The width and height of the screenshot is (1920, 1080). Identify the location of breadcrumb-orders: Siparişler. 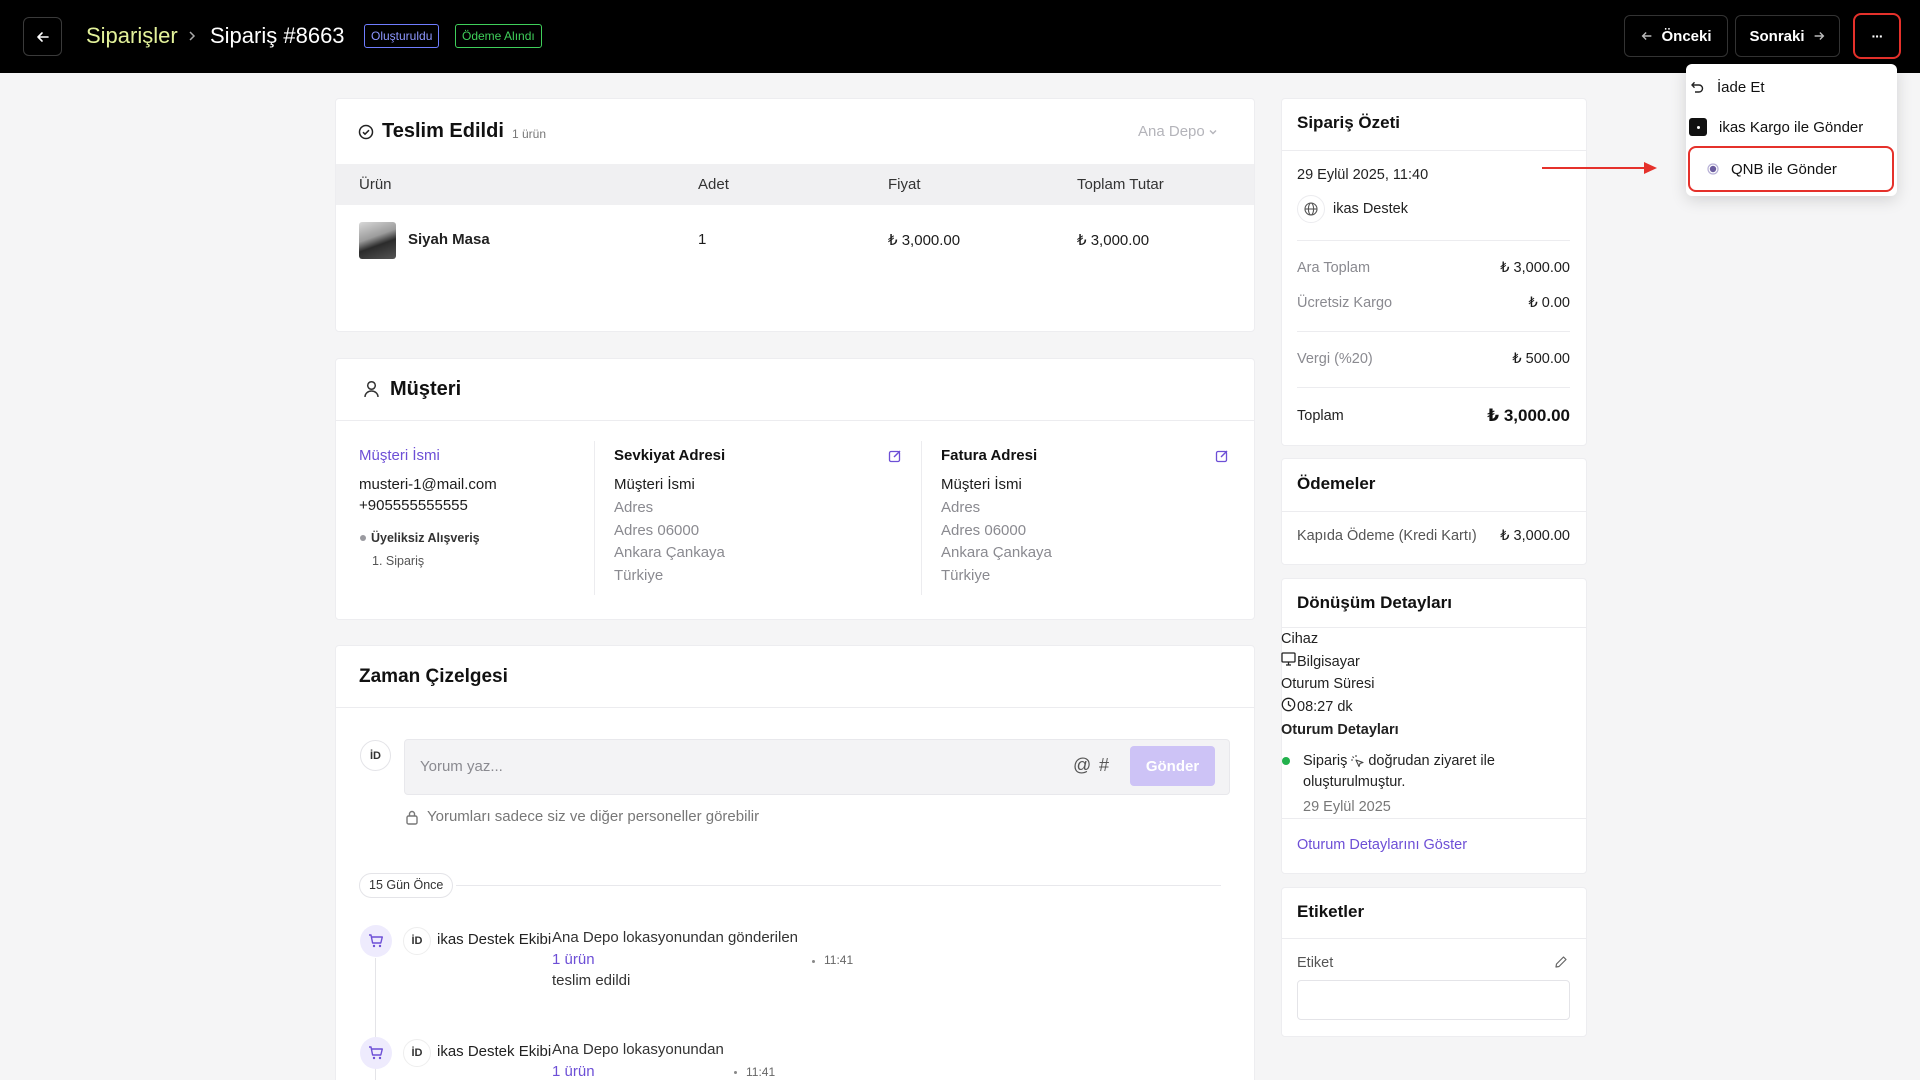
(132, 36).